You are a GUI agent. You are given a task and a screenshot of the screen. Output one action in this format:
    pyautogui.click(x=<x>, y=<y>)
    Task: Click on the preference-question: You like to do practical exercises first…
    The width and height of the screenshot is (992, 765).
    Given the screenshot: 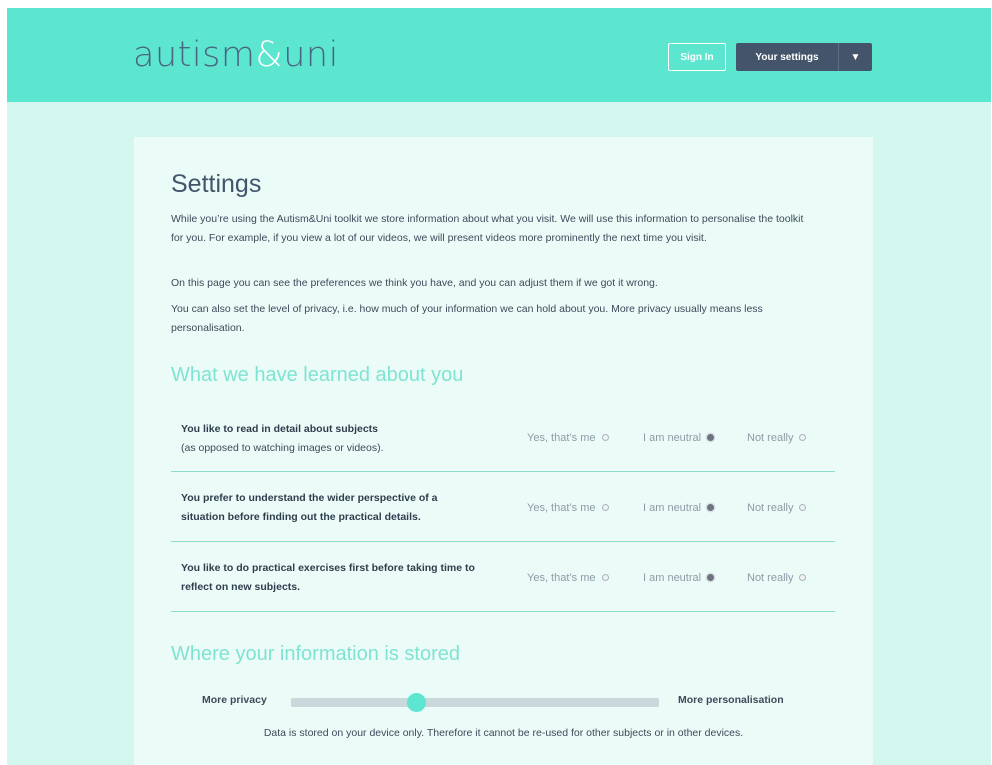 What is the action you would take?
    pyautogui.click(x=331, y=578)
    